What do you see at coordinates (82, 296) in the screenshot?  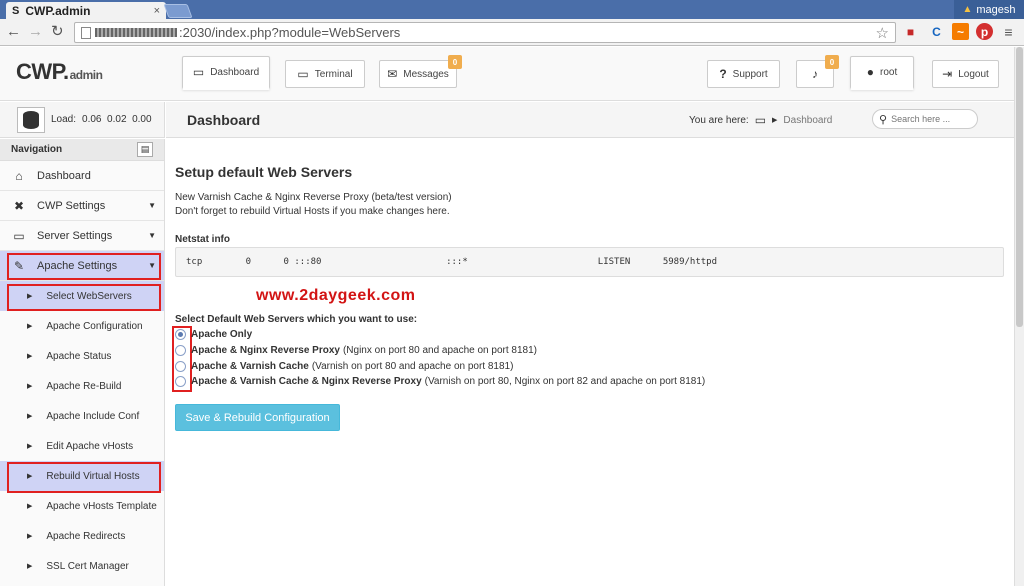 I see `sidebar-sub-select-webservers: ▶ Select WebServers` at bounding box center [82, 296].